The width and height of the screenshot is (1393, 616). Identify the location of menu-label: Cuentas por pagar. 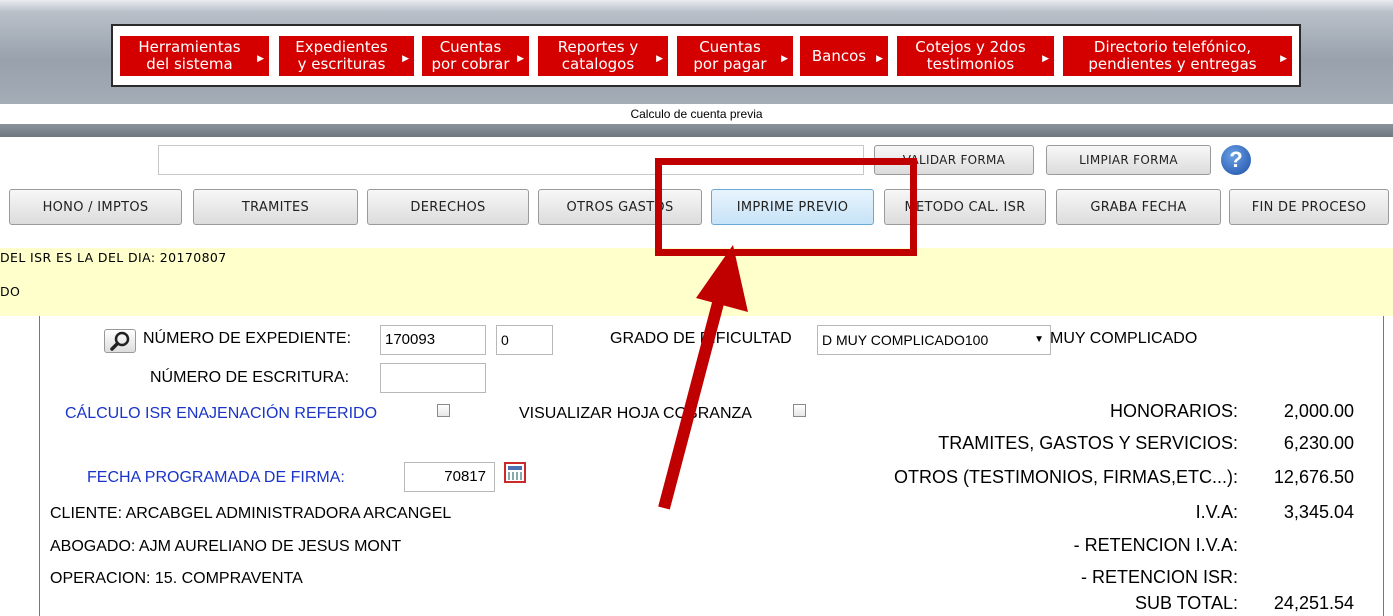
(730, 55).